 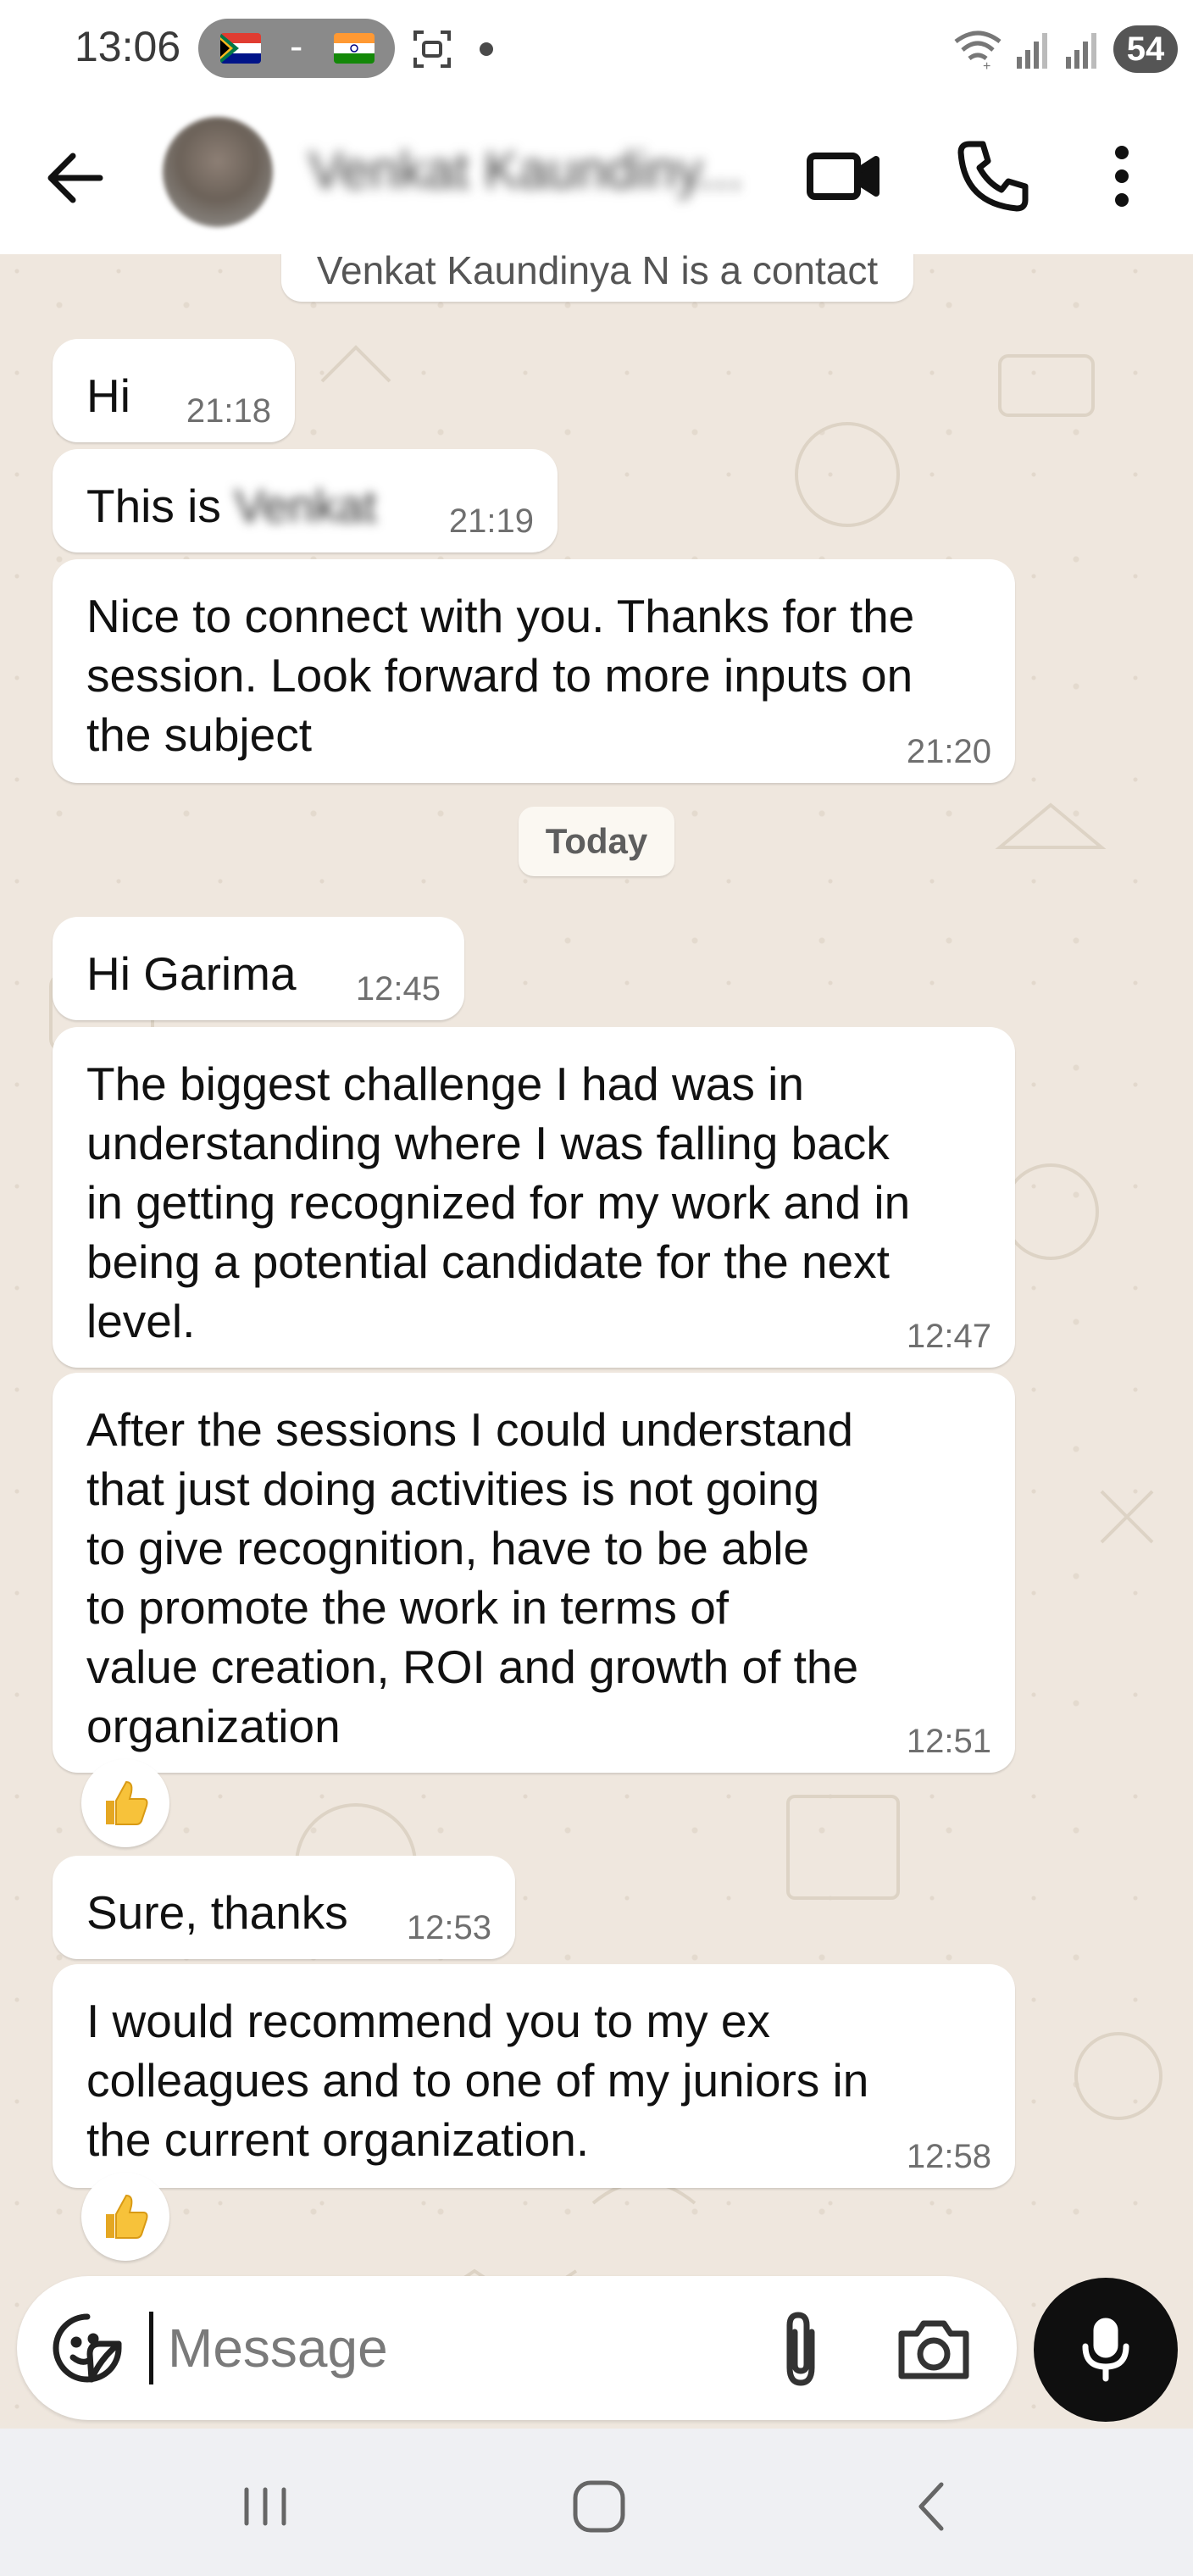 I want to click on system-navigation-bar, so click(x=596, y=2502).